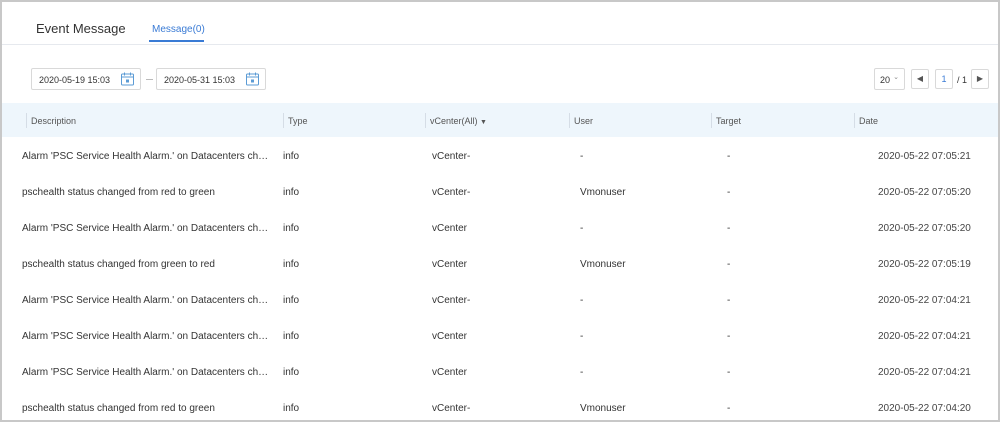  Describe the element at coordinates (500, 23) in the screenshot. I see `panel-header: Event Message Message(0)` at that location.